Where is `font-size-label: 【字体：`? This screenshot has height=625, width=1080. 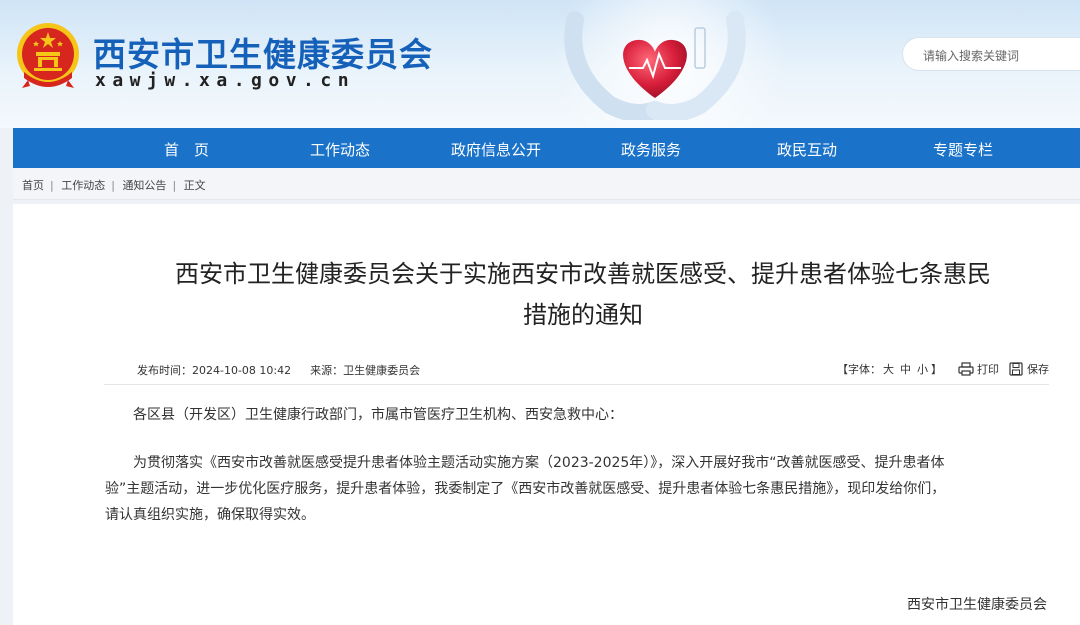
font-size-label: 【字体： is located at coordinates (859, 369).